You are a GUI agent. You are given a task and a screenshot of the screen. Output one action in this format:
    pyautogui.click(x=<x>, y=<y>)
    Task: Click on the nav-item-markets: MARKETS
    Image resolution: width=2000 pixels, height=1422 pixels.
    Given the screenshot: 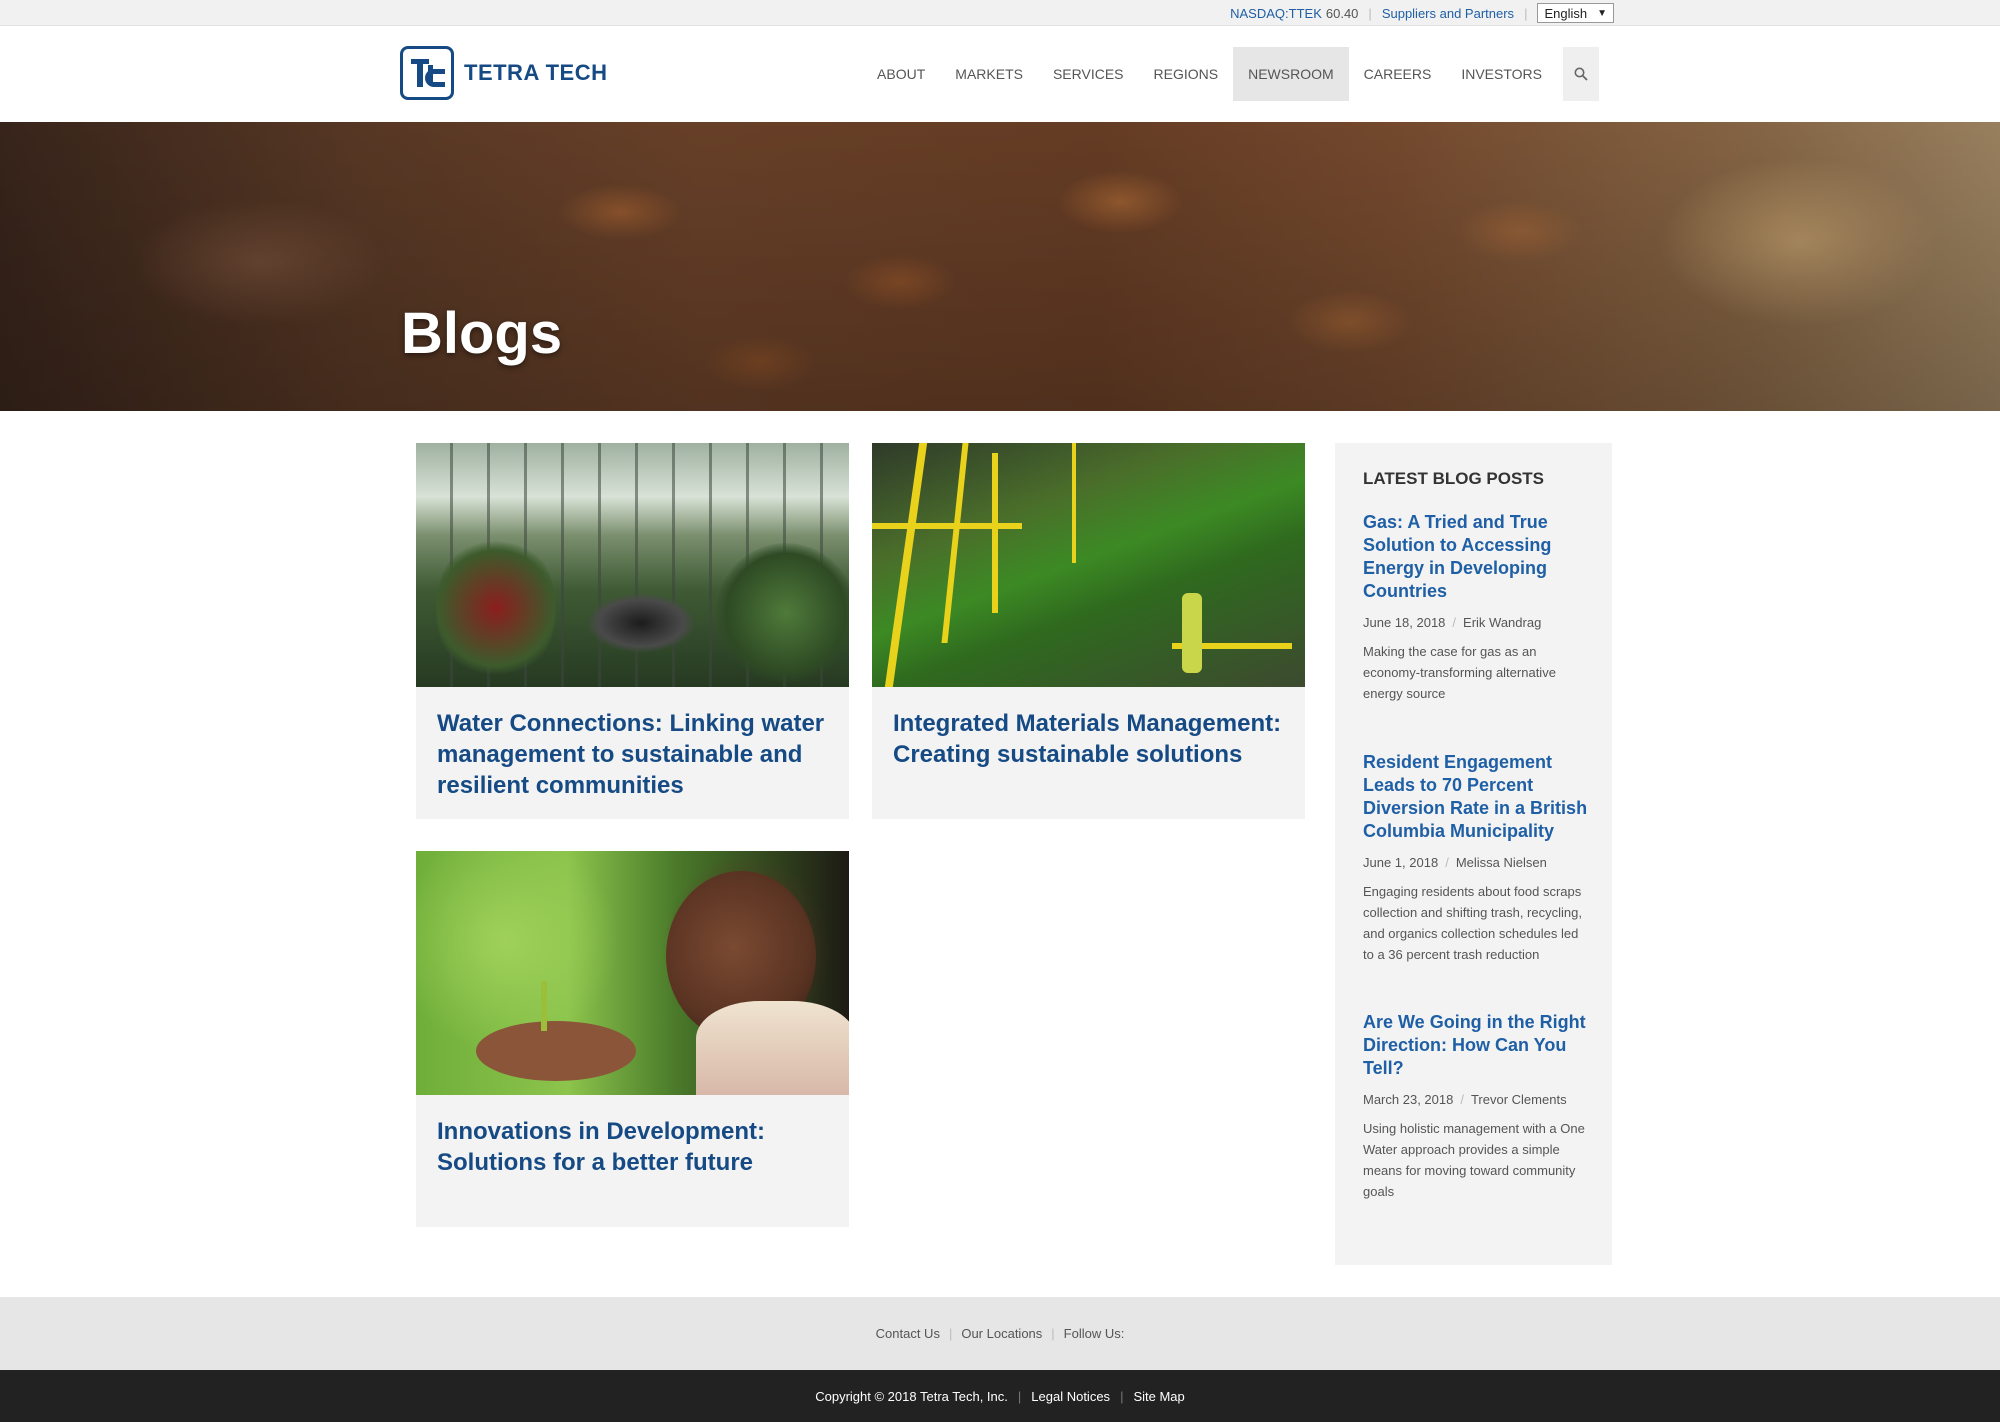 What is the action you would take?
    pyautogui.click(x=989, y=74)
    